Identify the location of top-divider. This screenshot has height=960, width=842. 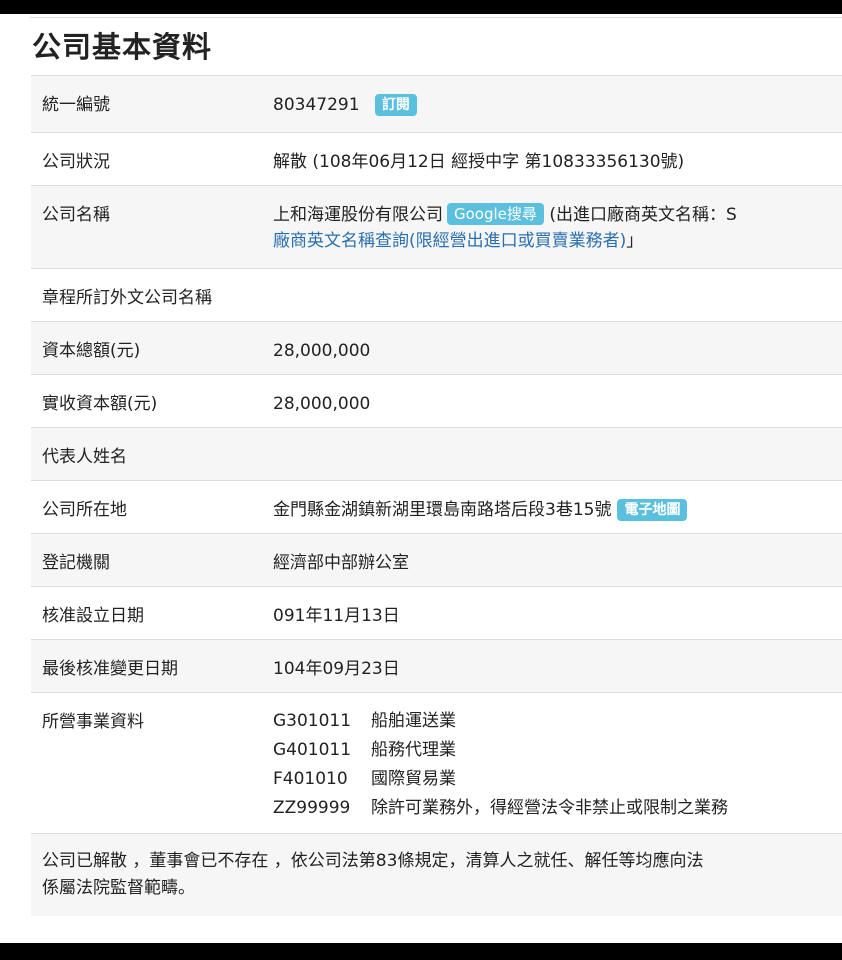
(436, 17).